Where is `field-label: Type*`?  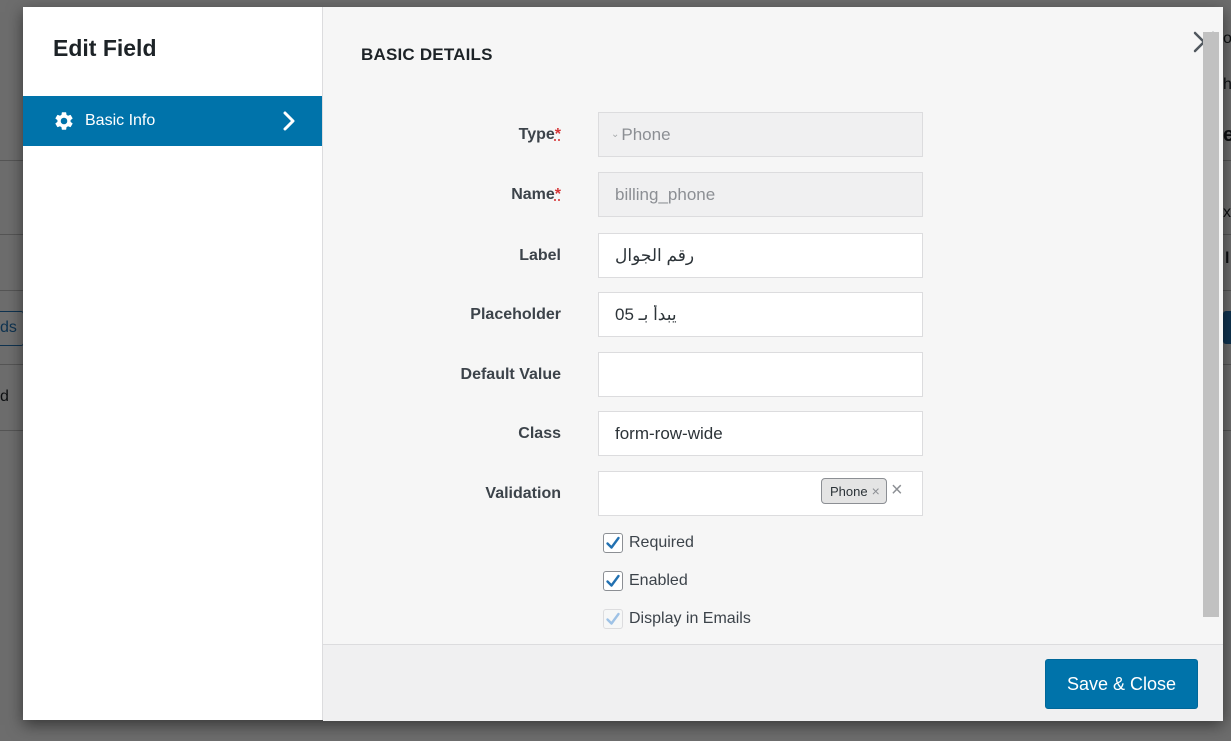 field-label: Type* is located at coordinates (540, 134).